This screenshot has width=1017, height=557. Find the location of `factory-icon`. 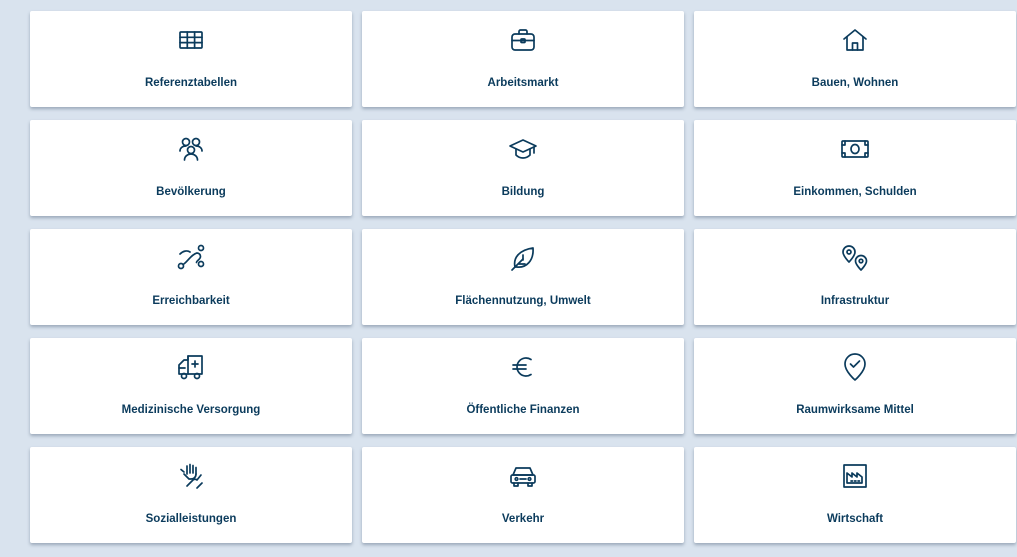

factory-icon is located at coordinates (855, 476).